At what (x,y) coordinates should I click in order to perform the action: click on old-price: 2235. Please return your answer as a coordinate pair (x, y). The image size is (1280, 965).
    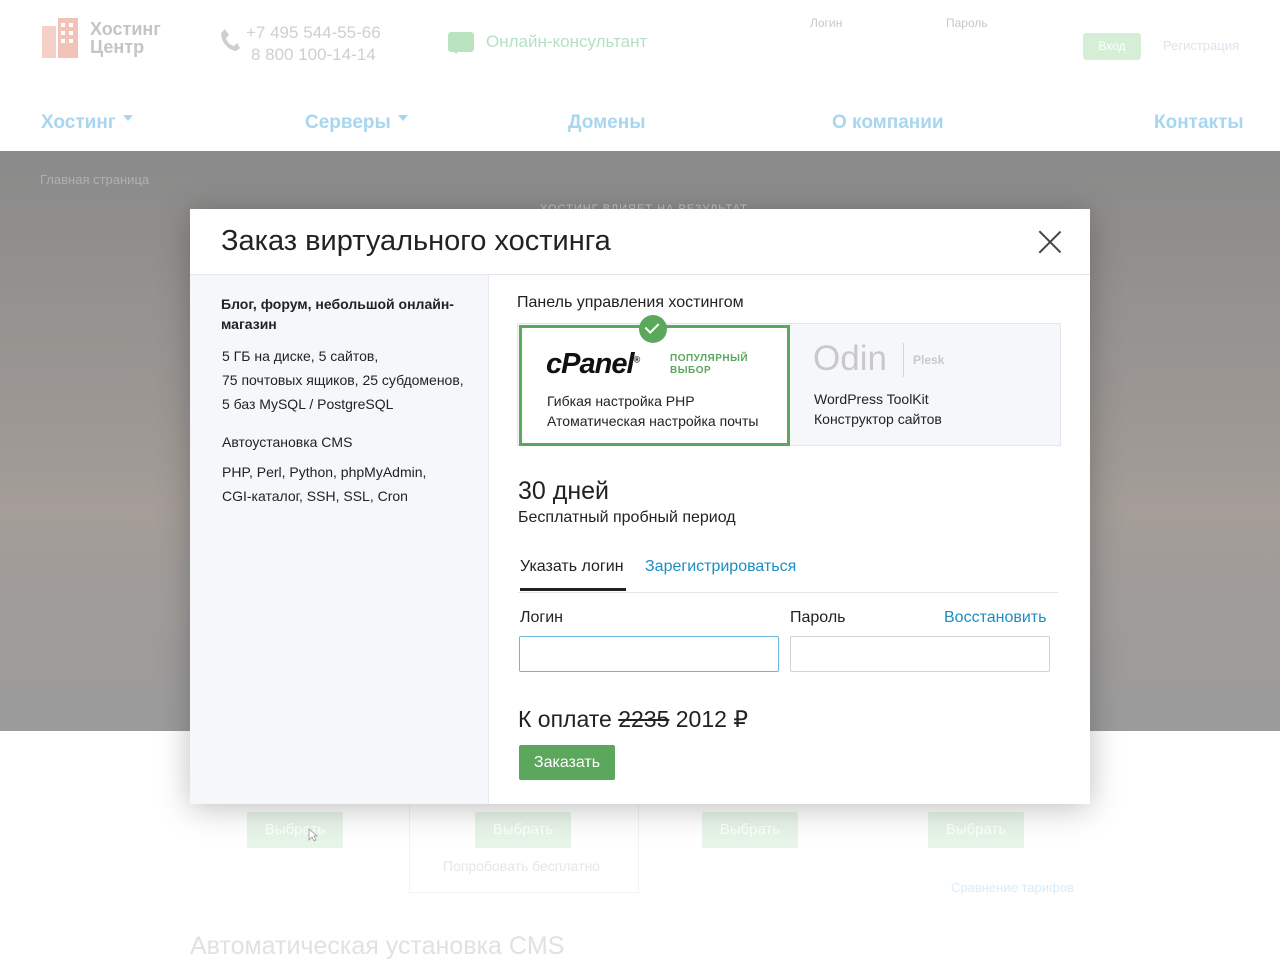
    Looking at the image, I should click on (644, 719).